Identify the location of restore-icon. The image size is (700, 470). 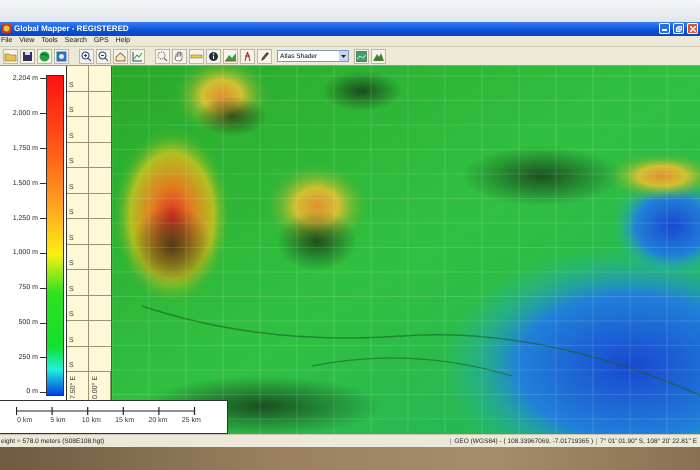
(679, 29).